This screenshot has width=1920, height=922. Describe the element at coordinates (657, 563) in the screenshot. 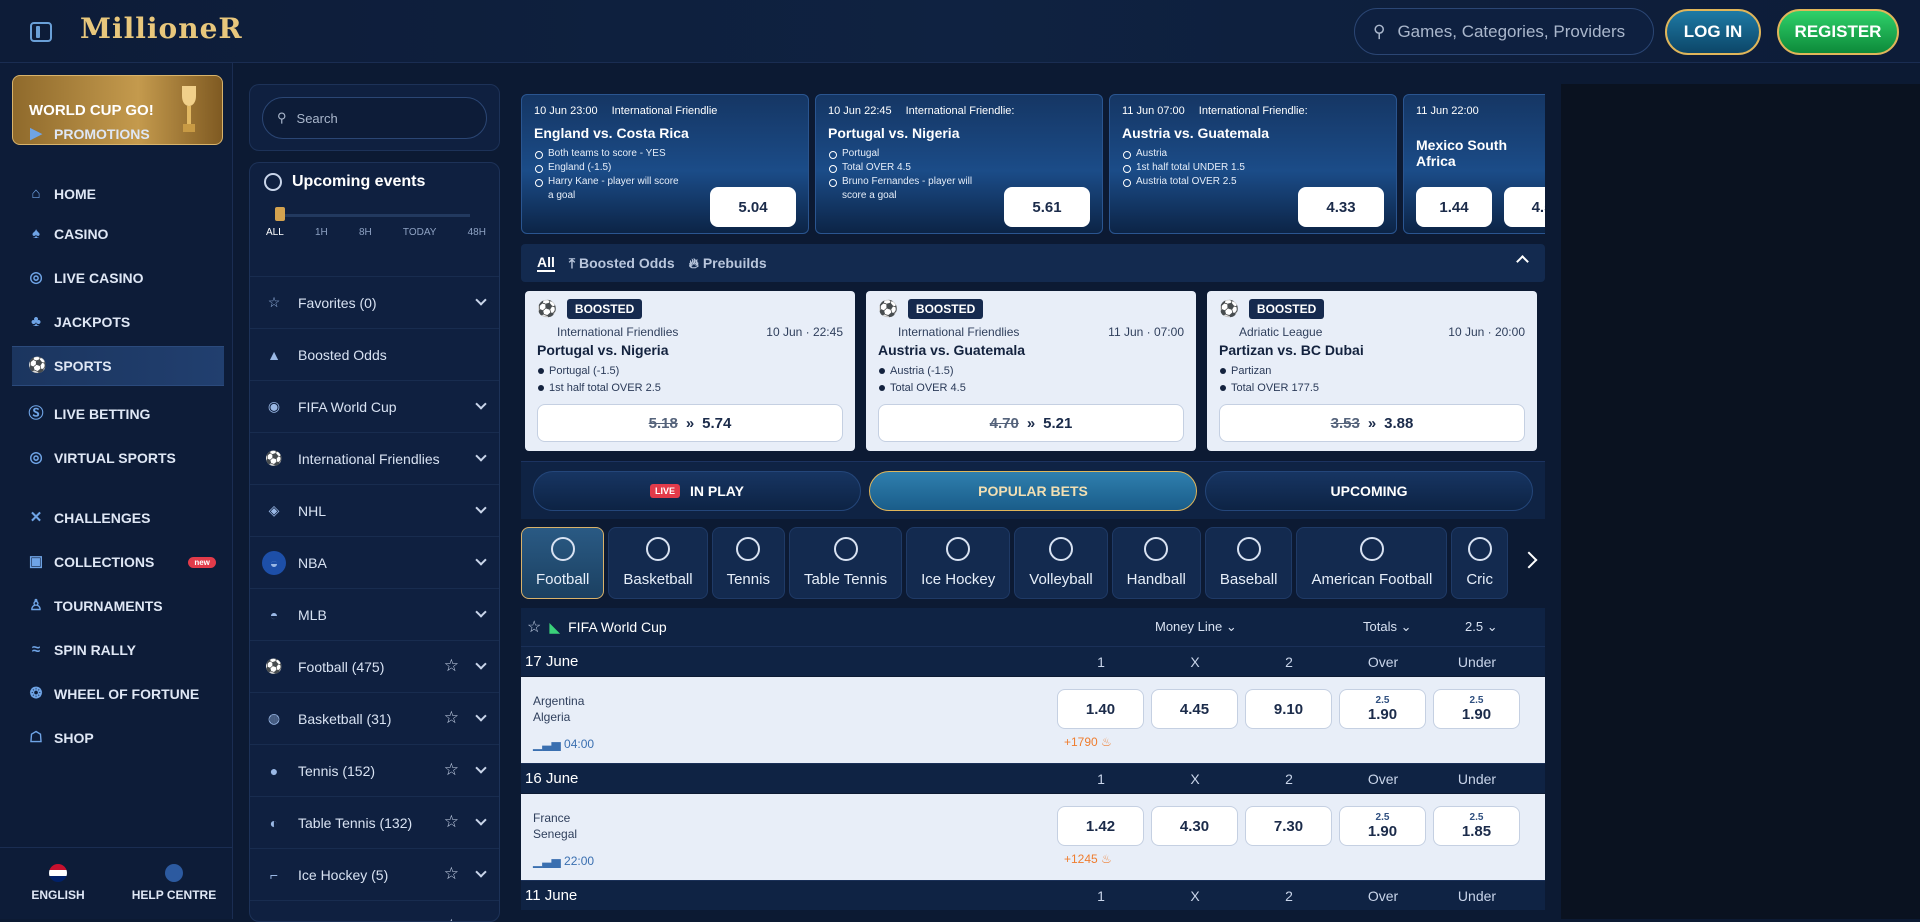

I see `sport-basketball: Basketball` at that location.